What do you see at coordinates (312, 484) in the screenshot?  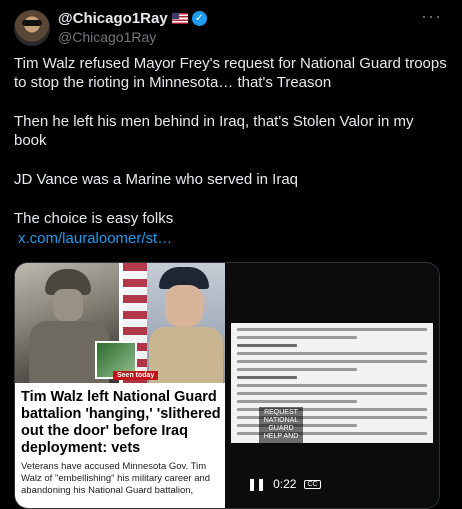 I see `captions-icon: CC` at bounding box center [312, 484].